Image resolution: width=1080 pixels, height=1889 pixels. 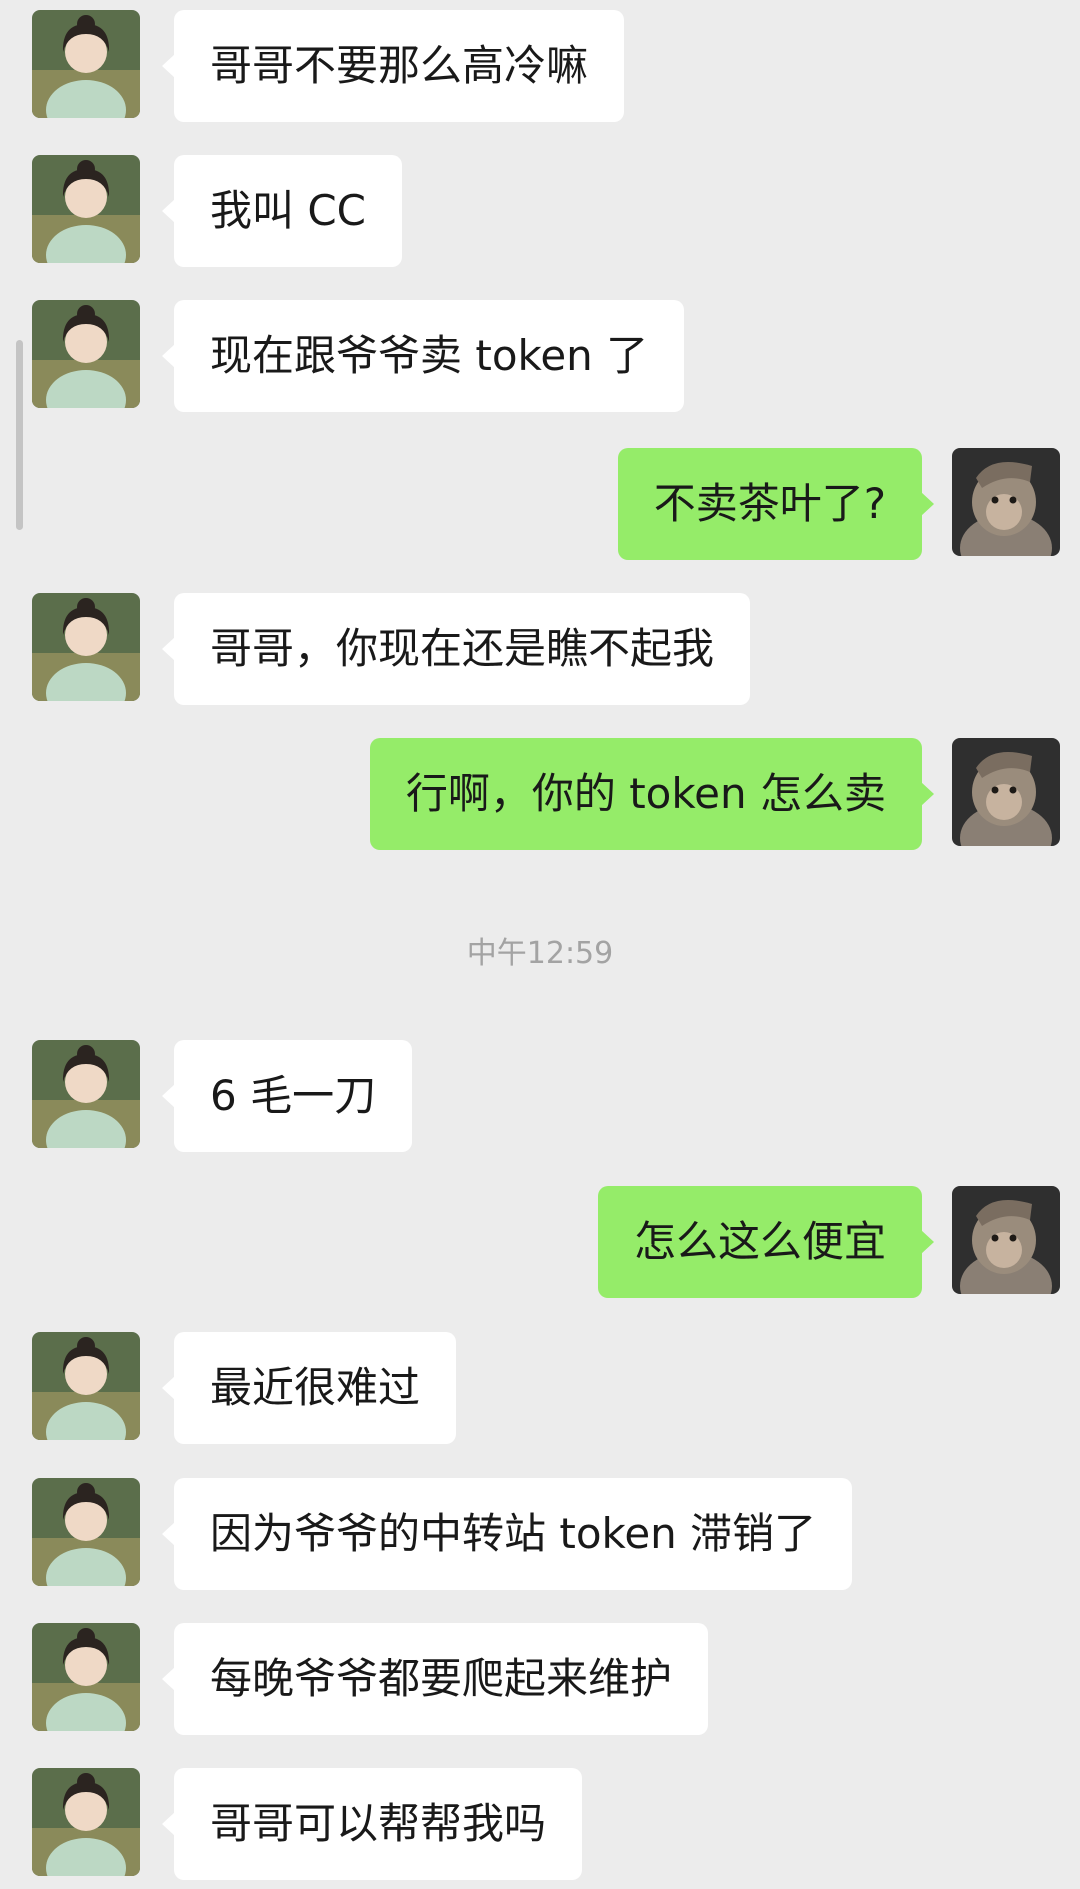 What do you see at coordinates (769, 504) in the screenshot?
I see `message-bubble: 不卖茶叶了?` at bounding box center [769, 504].